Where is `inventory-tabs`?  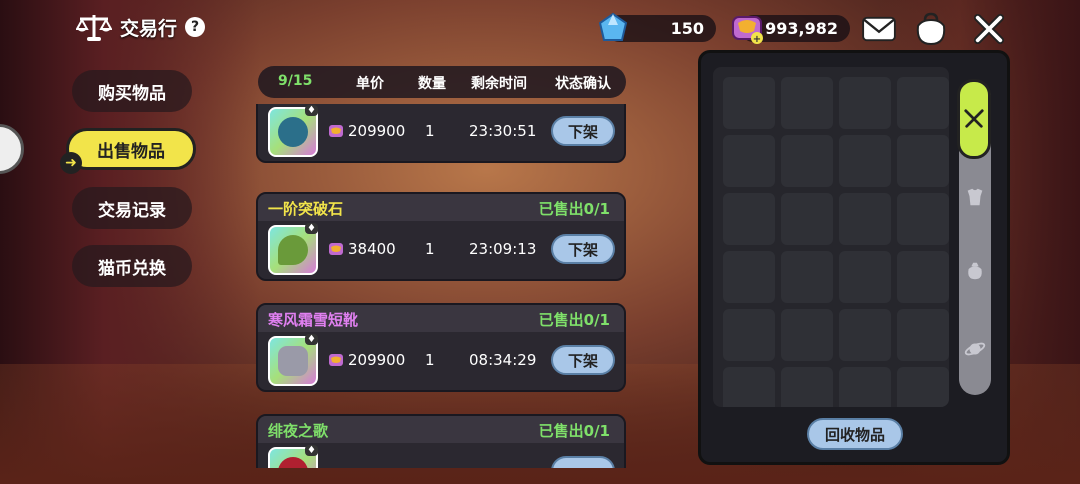
inventory-tabs is located at coordinates (974, 237).